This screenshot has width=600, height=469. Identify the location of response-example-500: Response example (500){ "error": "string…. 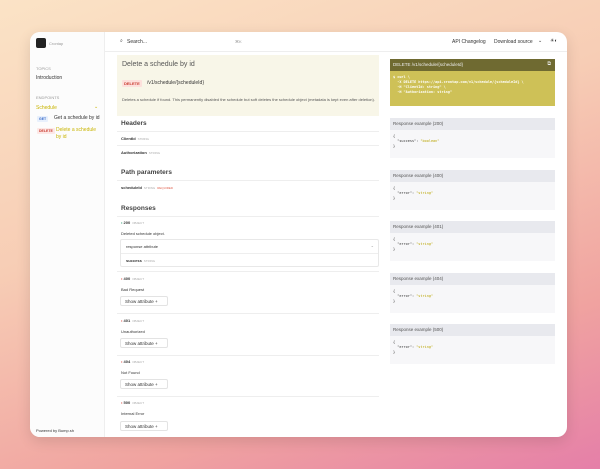
(472, 344).